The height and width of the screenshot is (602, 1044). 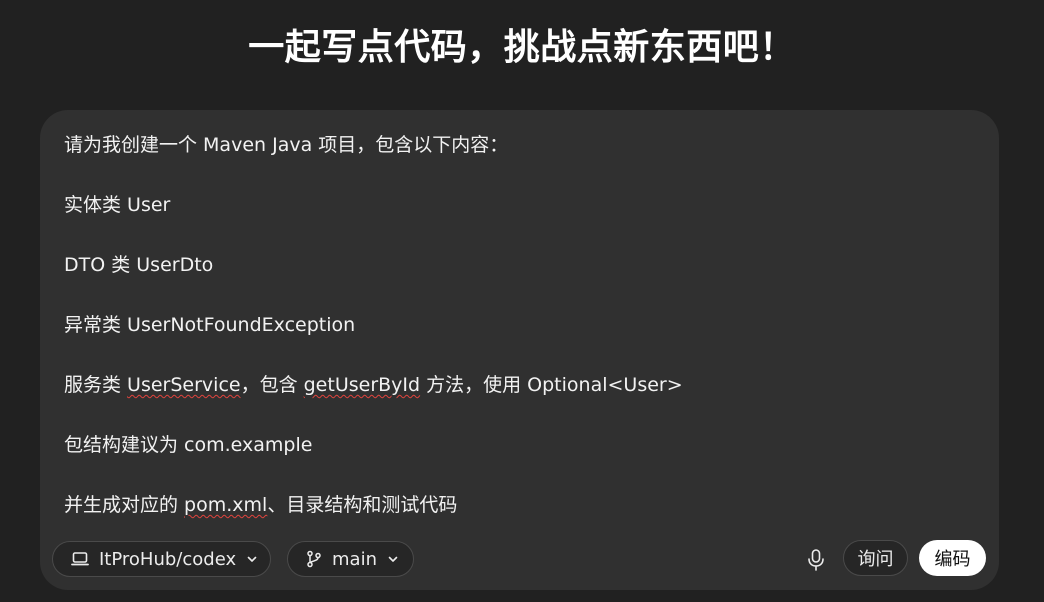 I want to click on branch-selector-label: main, so click(x=354, y=559).